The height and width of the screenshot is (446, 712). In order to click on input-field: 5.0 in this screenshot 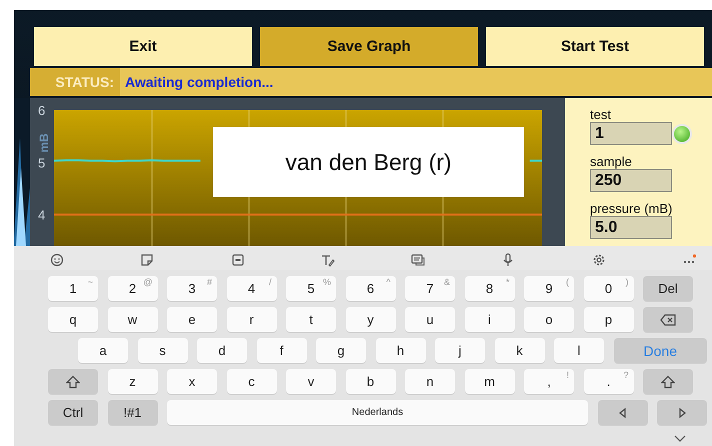, I will do `click(631, 227)`.